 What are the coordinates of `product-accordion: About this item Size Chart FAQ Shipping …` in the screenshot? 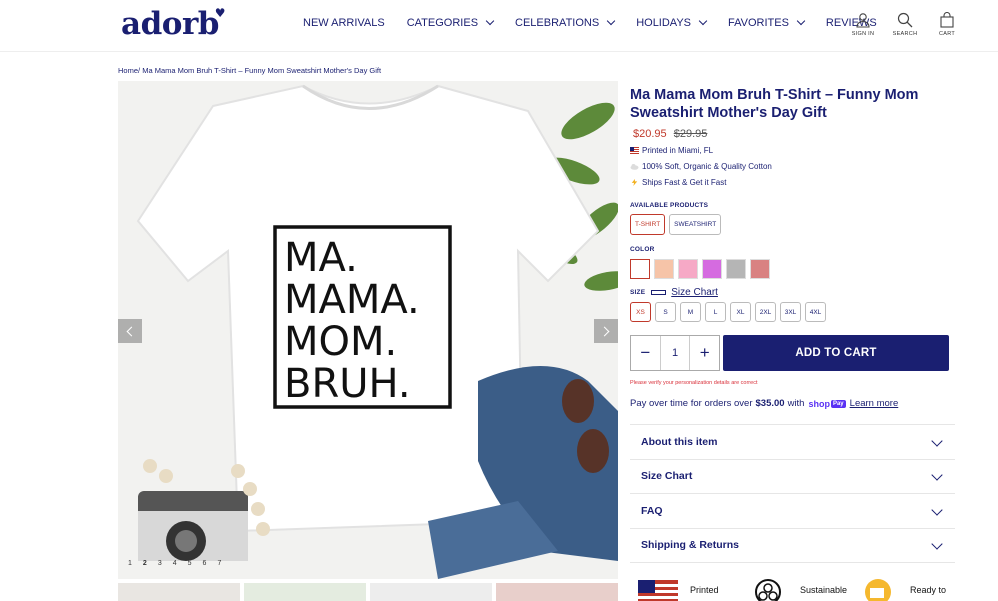 It's located at (792, 493).